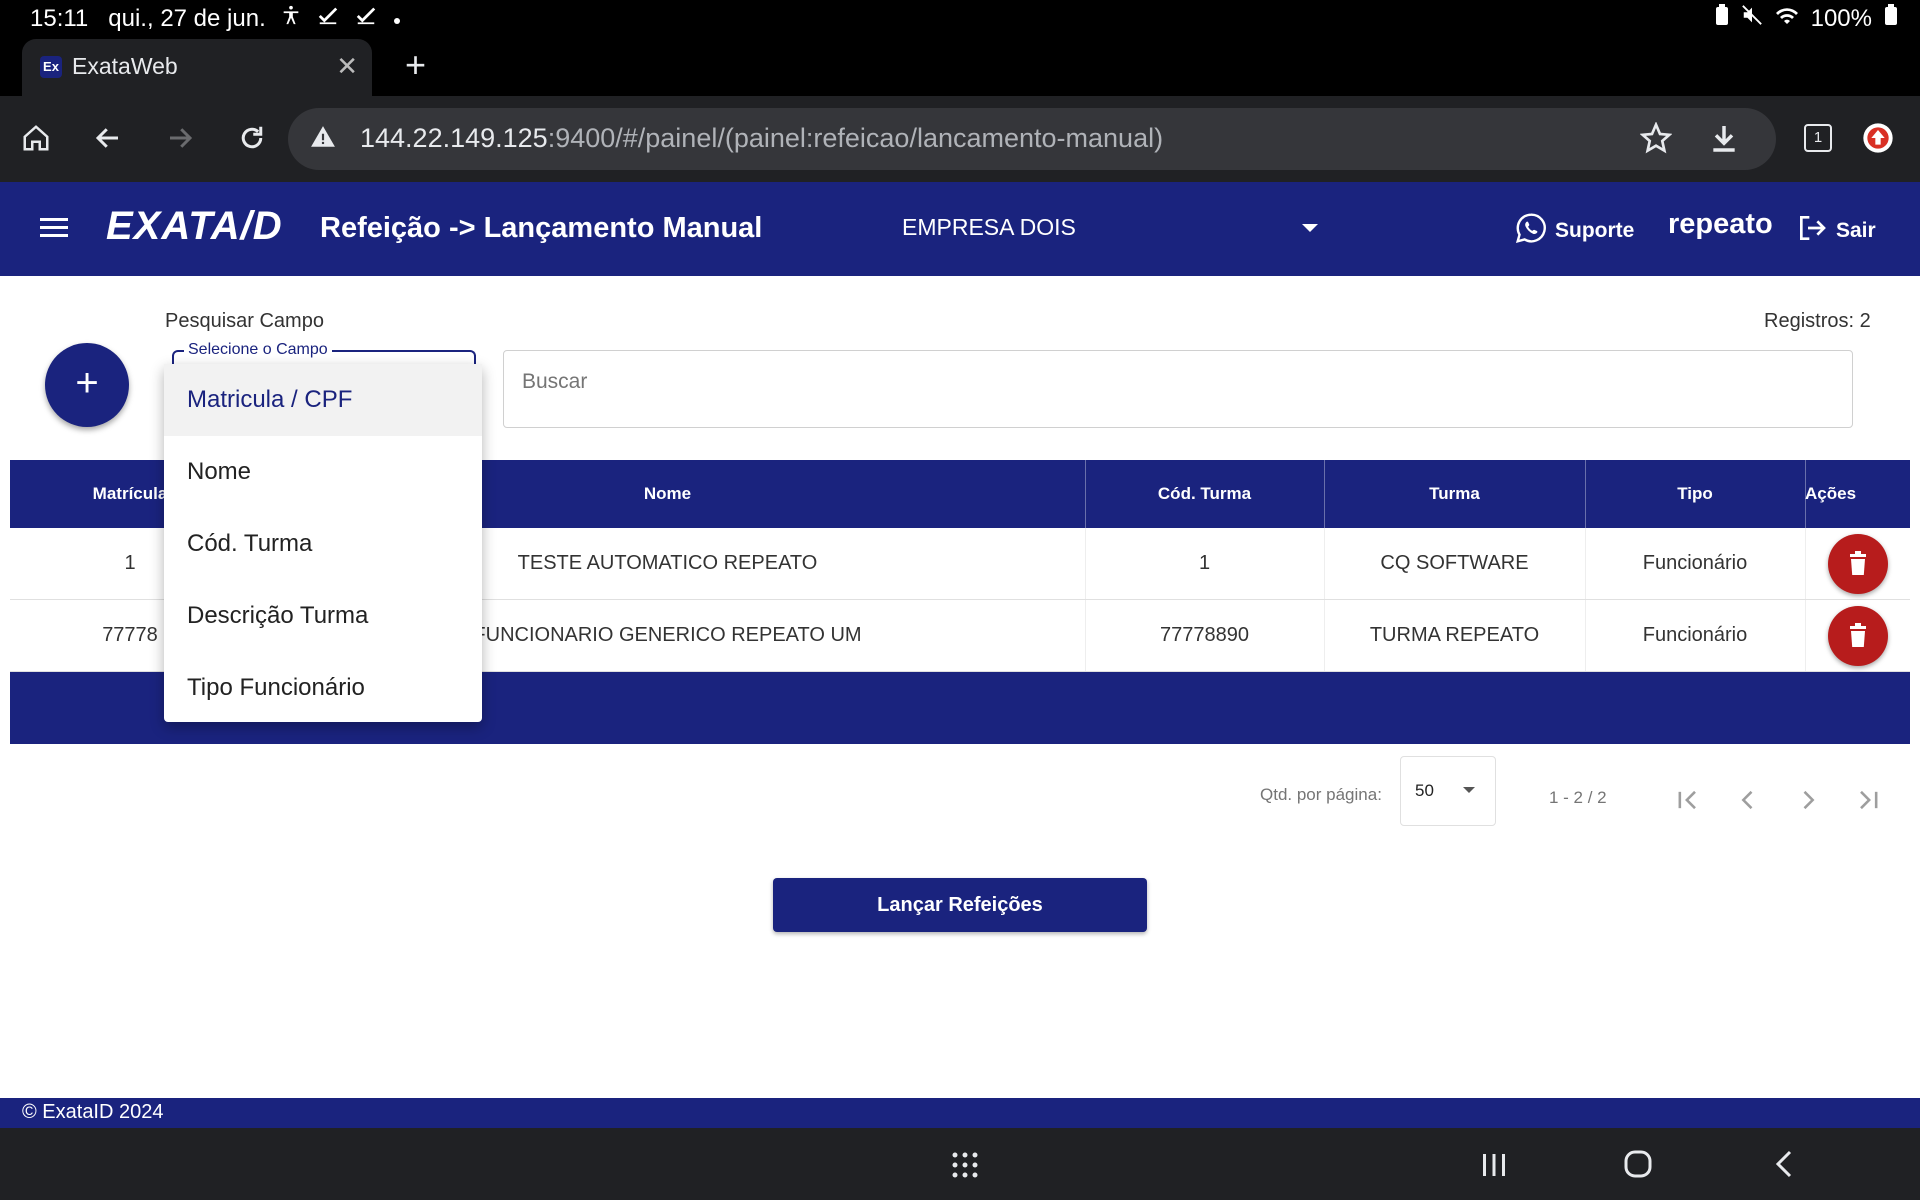 The image size is (1920, 1200). Describe the element at coordinates (1469, 790) in the screenshot. I see `chevron-down-icon` at that location.